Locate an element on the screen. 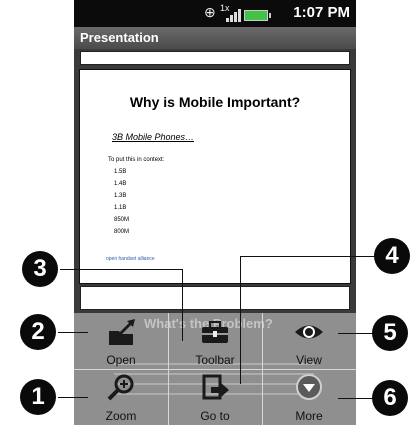 This screenshot has width=416, height=425. goto-icon is located at coordinates (215, 387).